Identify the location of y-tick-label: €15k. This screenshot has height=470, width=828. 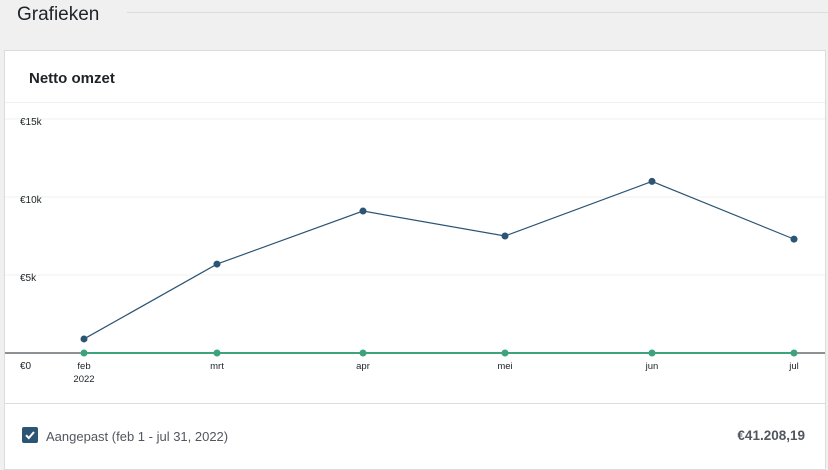
(31, 122).